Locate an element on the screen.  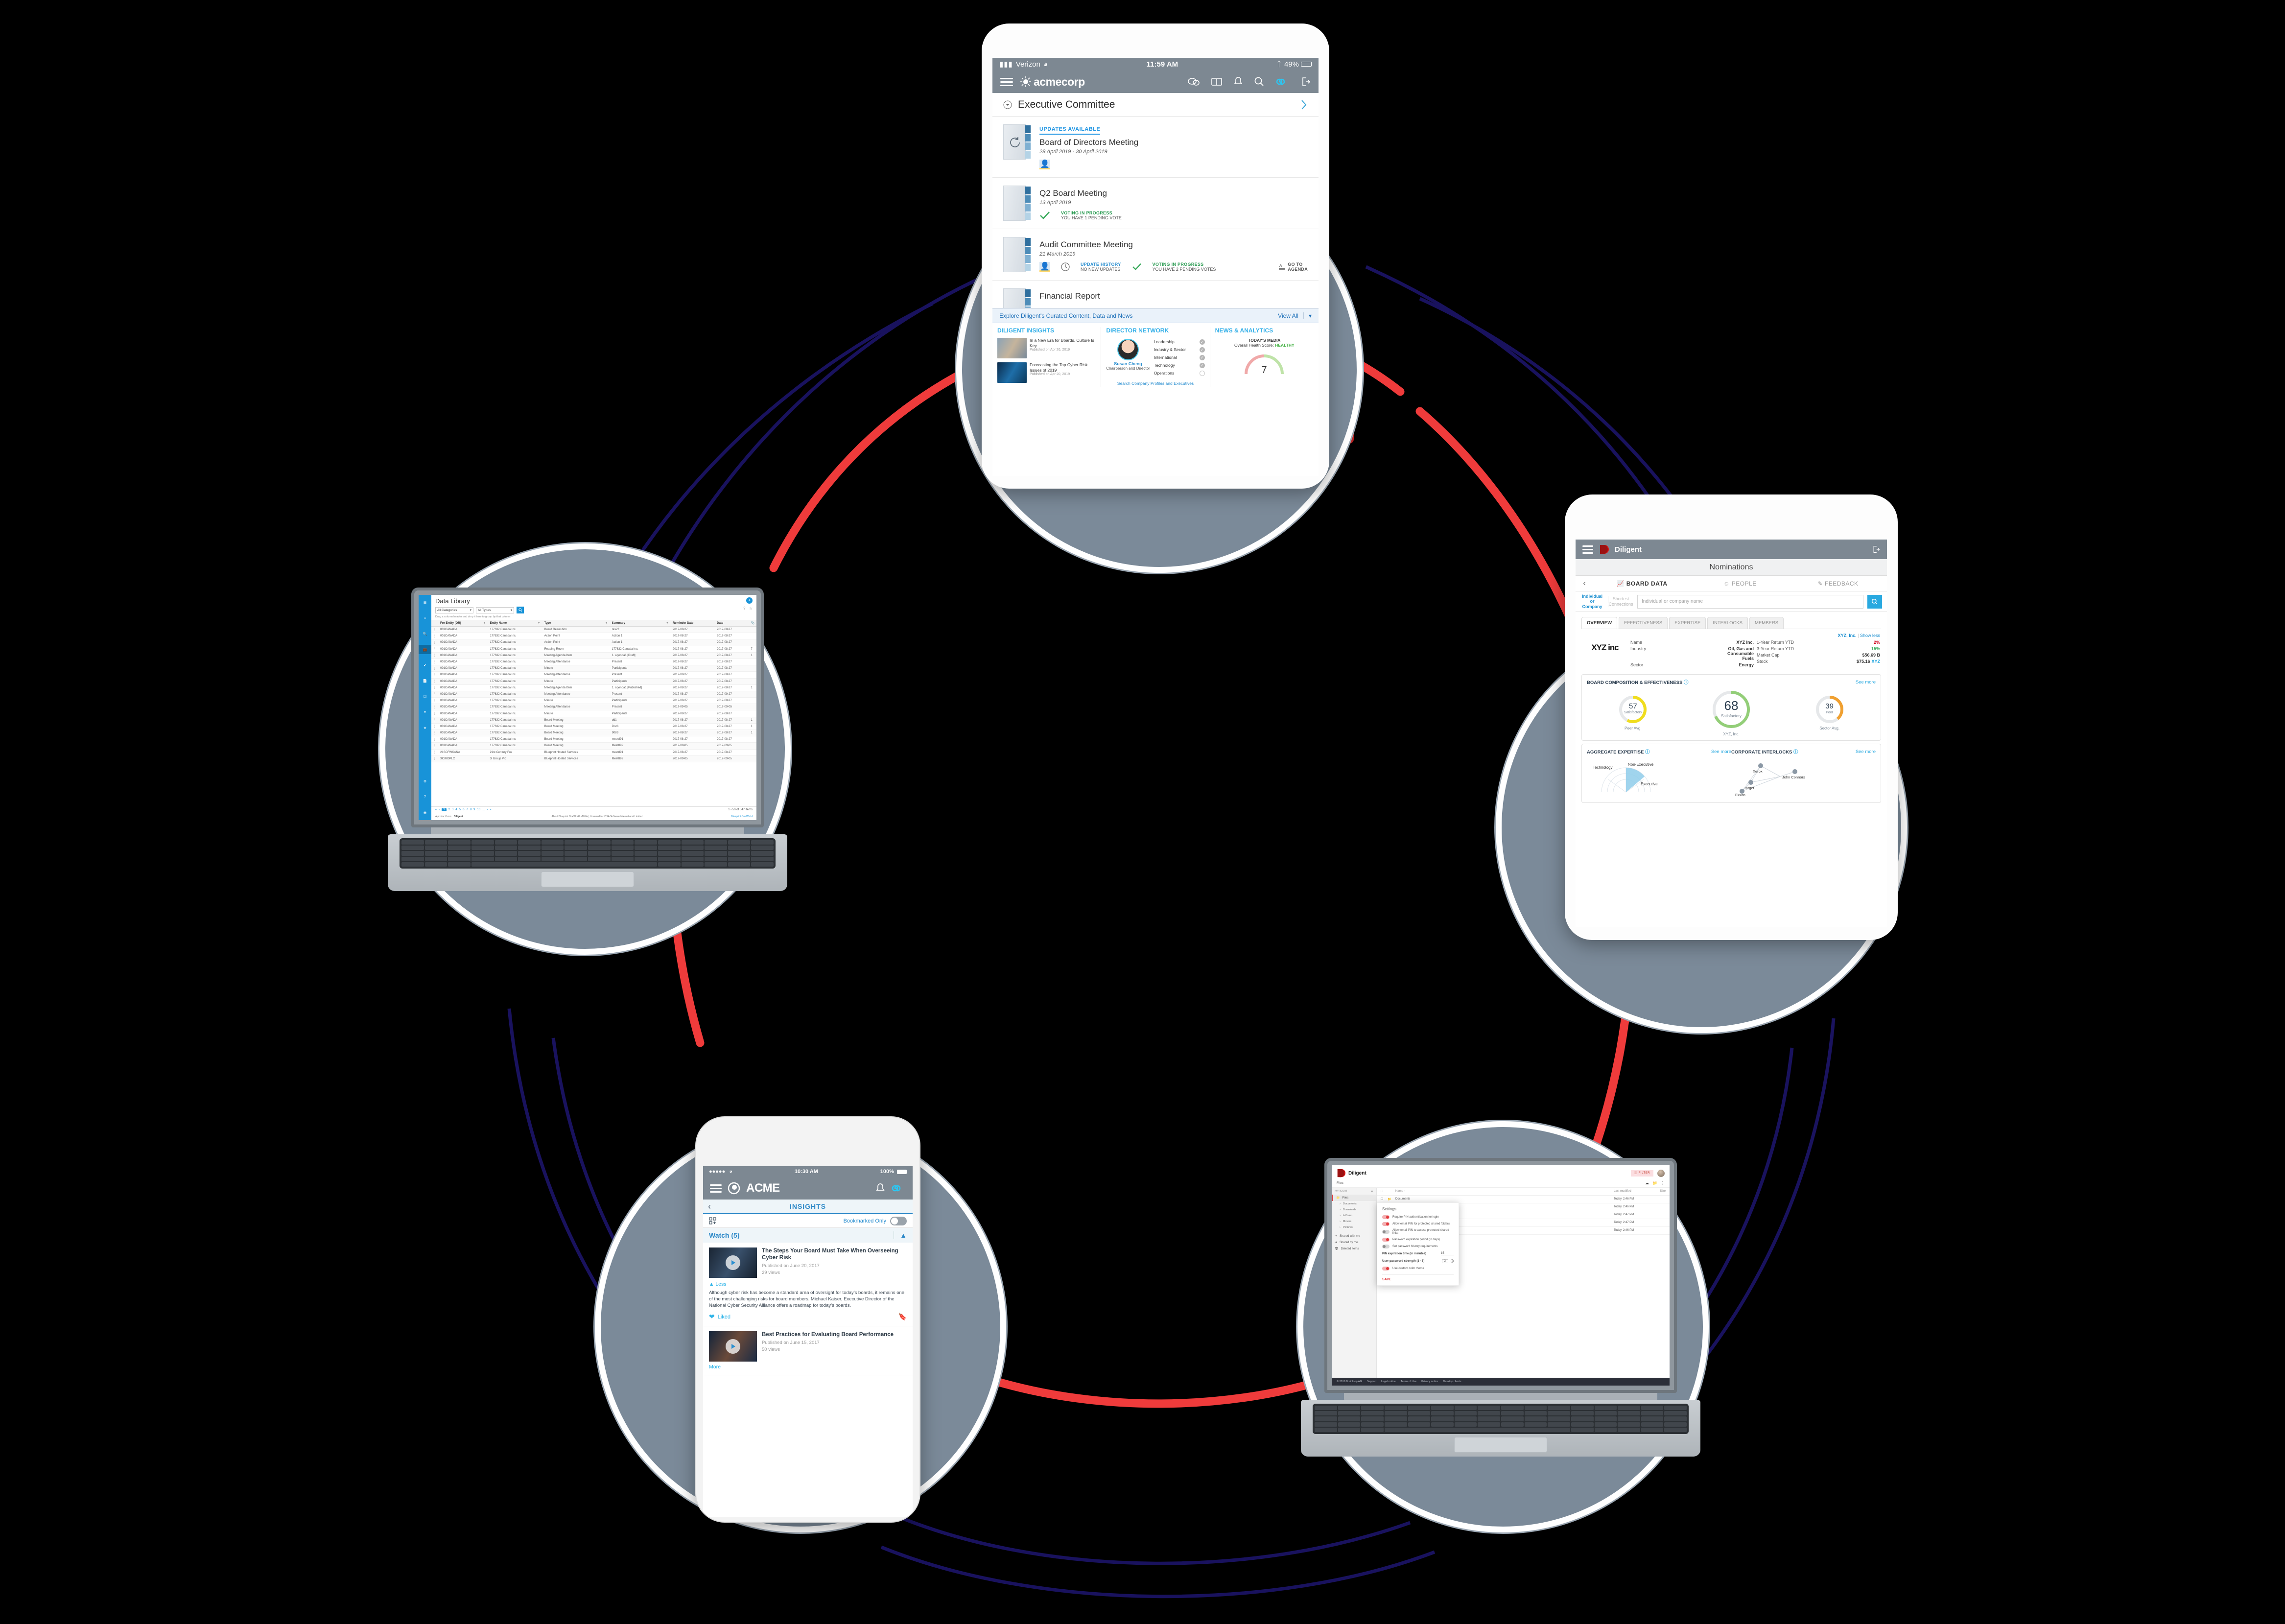
custom-theme-option: Use custom color theme is located at coordinates (1418, 1269).